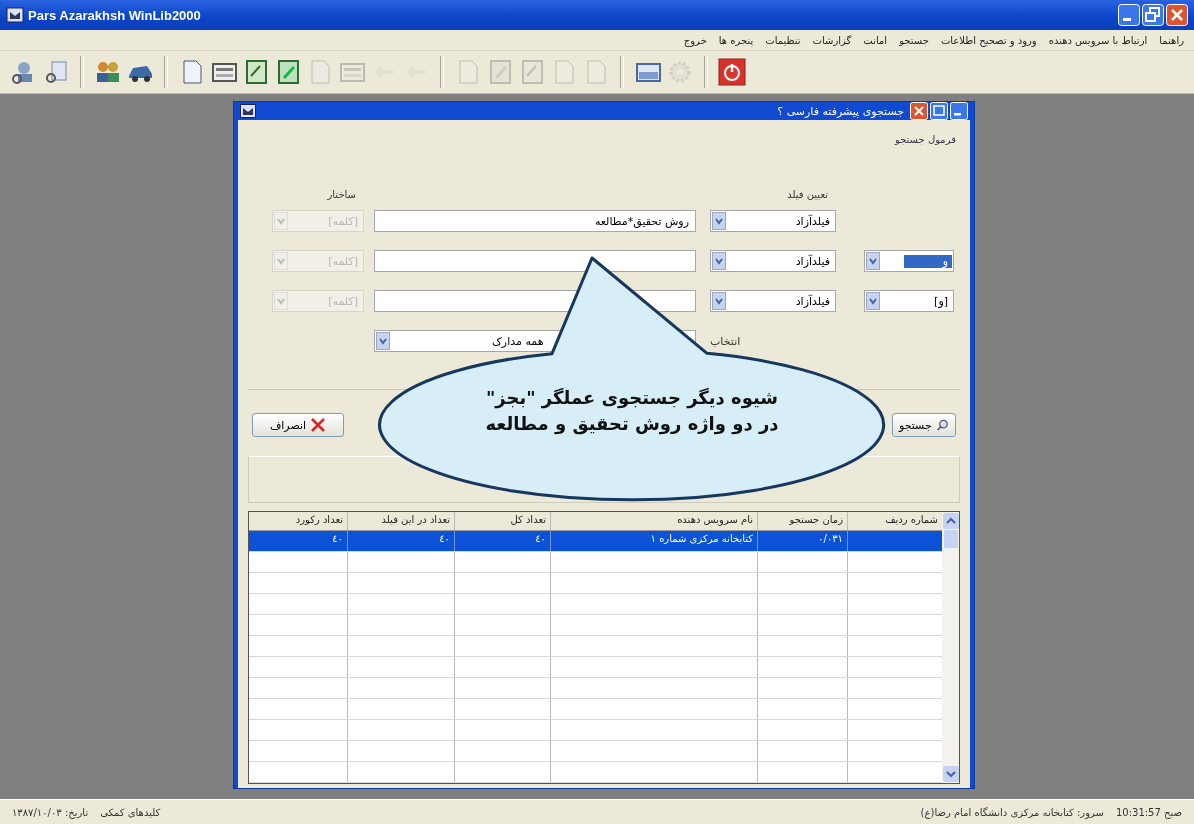 This screenshot has height=824, width=1194. What do you see at coordinates (695, 40) in the screenshot?
I see `menu-item: خروج` at bounding box center [695, 40].